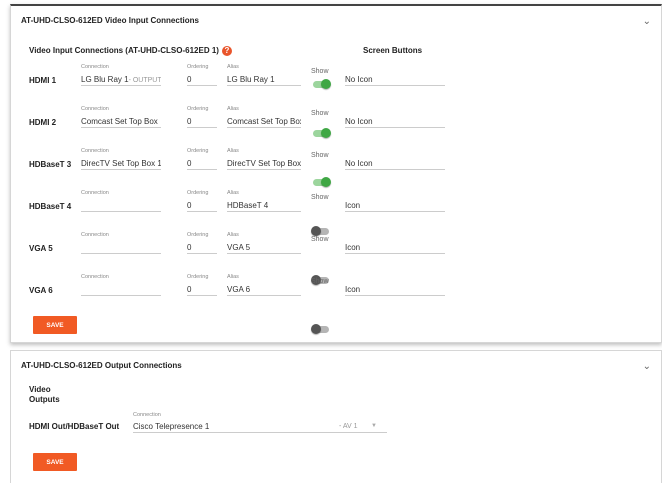 This screenshot has height=483, width=662. What do you see at coordinates (264, 80) in the screenshot?
I see `alias-field: LG Blu Ray 1` at bounding box center [264, 80].